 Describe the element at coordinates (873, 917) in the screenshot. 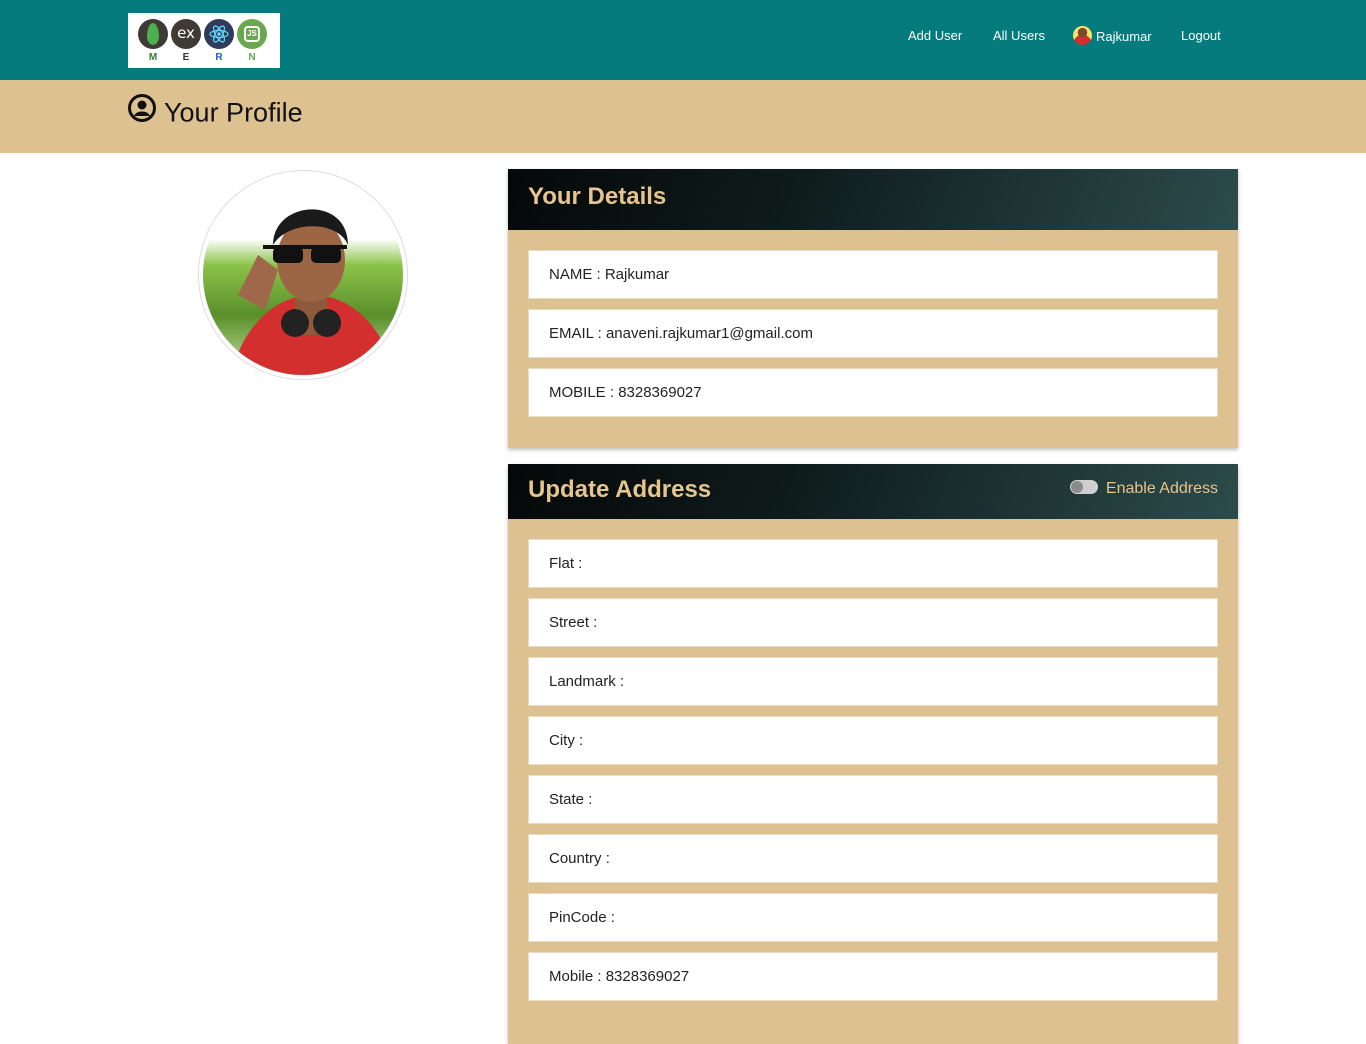

I see `address-pincode-field: PinCode :` at that location.